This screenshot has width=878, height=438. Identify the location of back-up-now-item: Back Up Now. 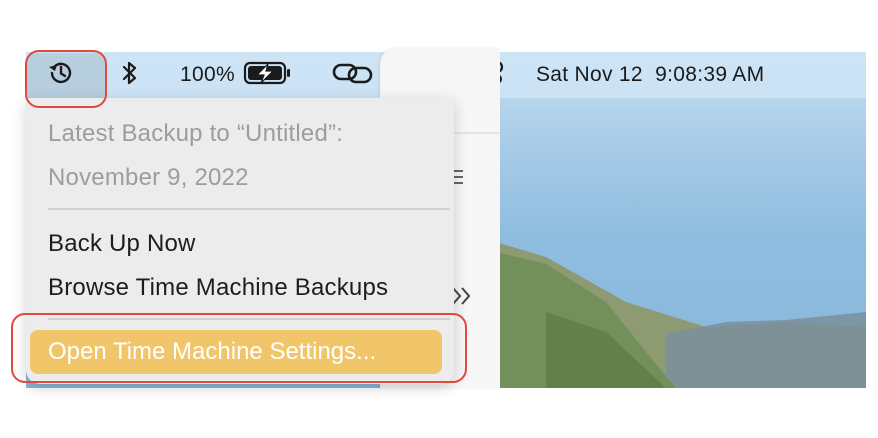
(122, 244).